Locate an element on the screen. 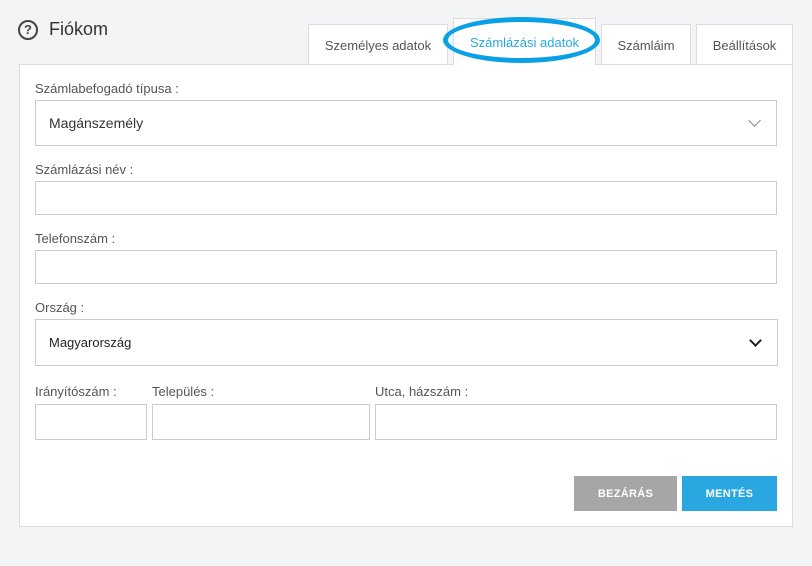 This screenshot has width=812, height=566. tab-label: Számláim is located at coordinates (646, 45).